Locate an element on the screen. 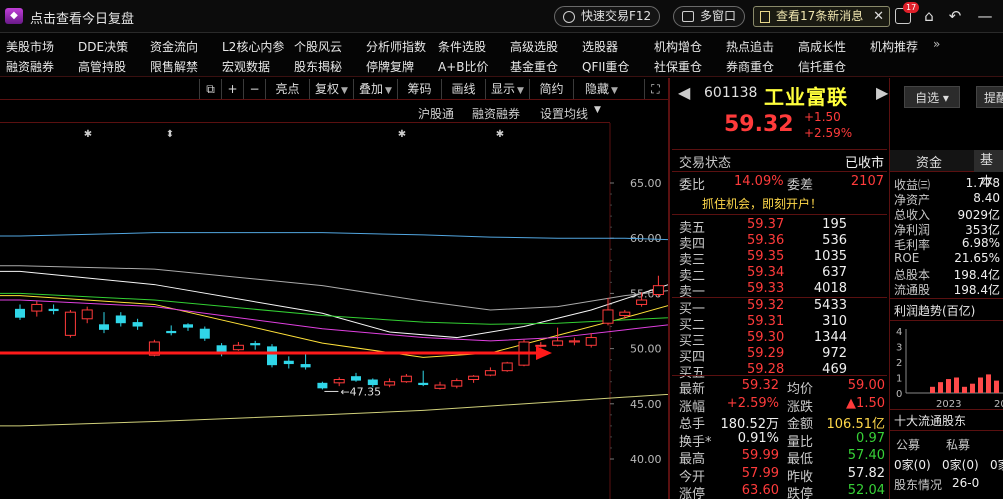  home-icon: ⌂ is located at coordinates (929, 16).